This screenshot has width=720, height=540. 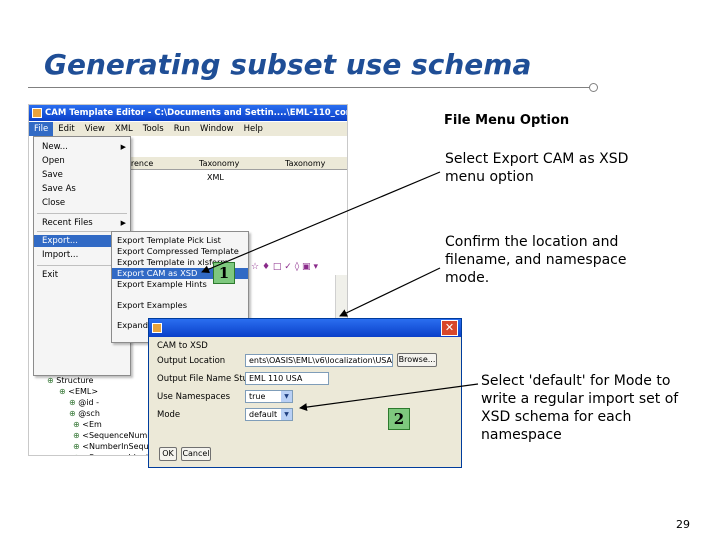 I want to click on menu-file: File, so click(x=41, y=129).